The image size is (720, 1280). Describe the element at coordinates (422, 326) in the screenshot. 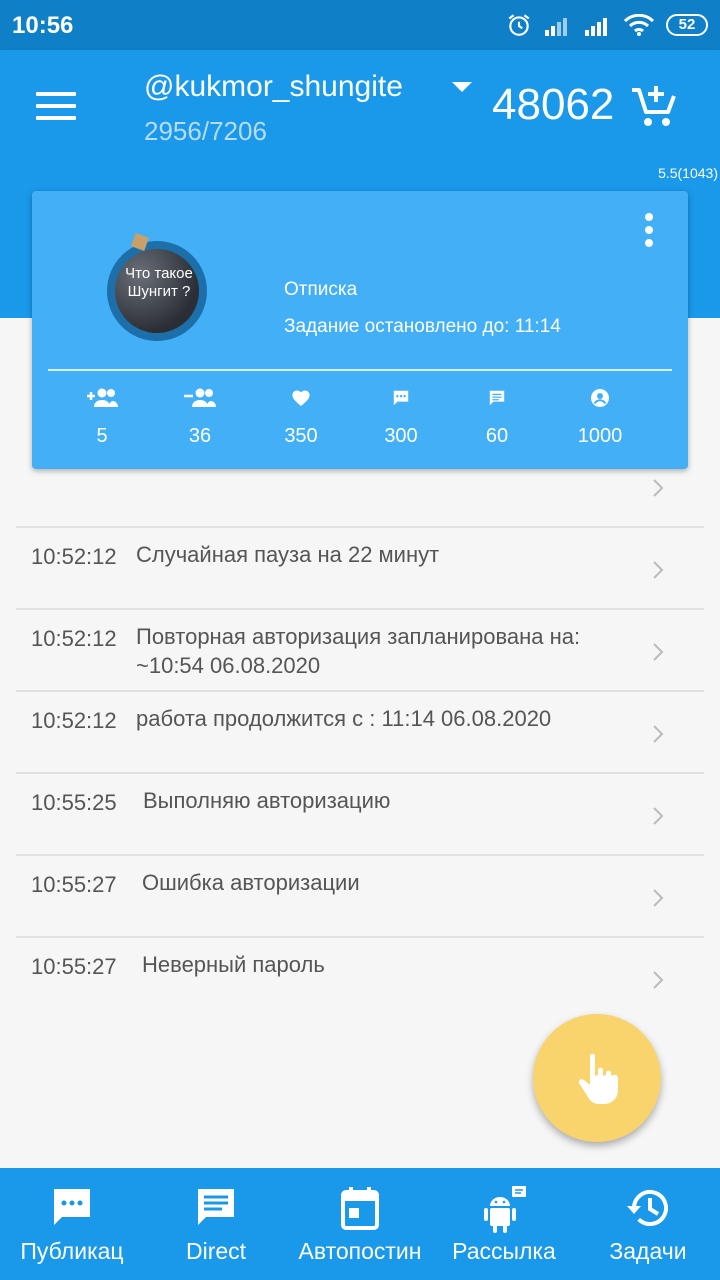

I see `task-status: Задание остановлено до: 11:14` at that location.